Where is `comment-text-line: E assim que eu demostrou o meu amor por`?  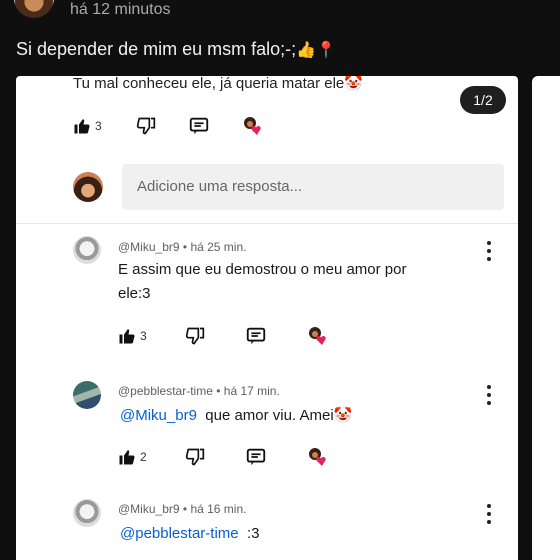 comment-text-line: E assim que eu demostrou o meu amor por is located at coordinates (262, 269).